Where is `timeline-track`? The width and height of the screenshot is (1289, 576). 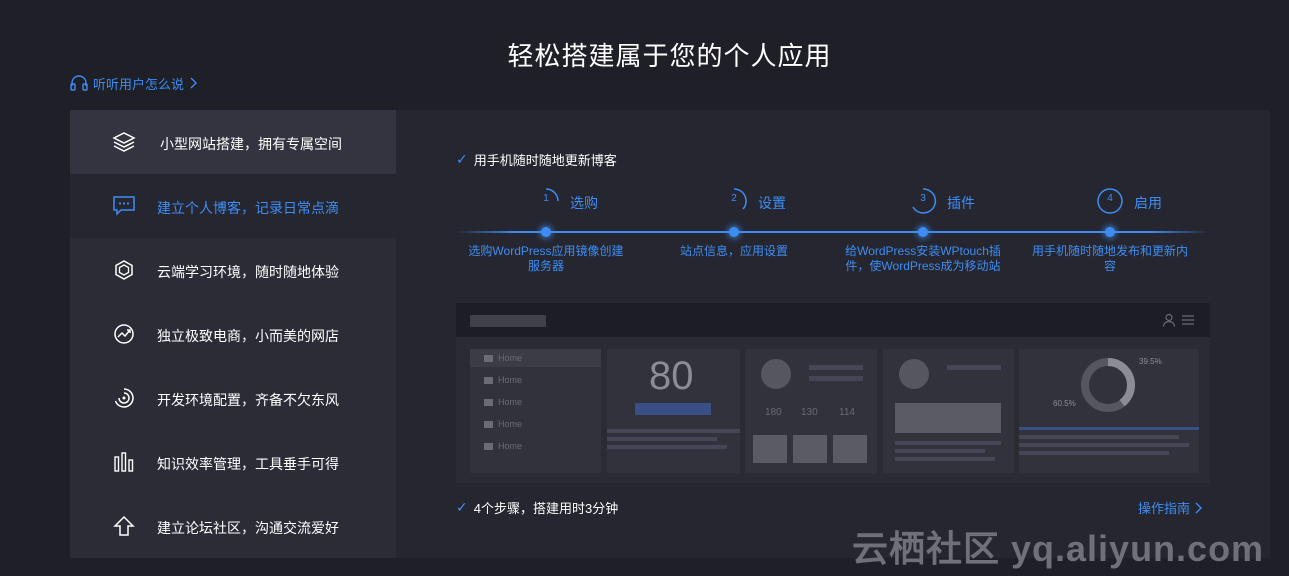 timeline-track is located at coordinates (833, 232).